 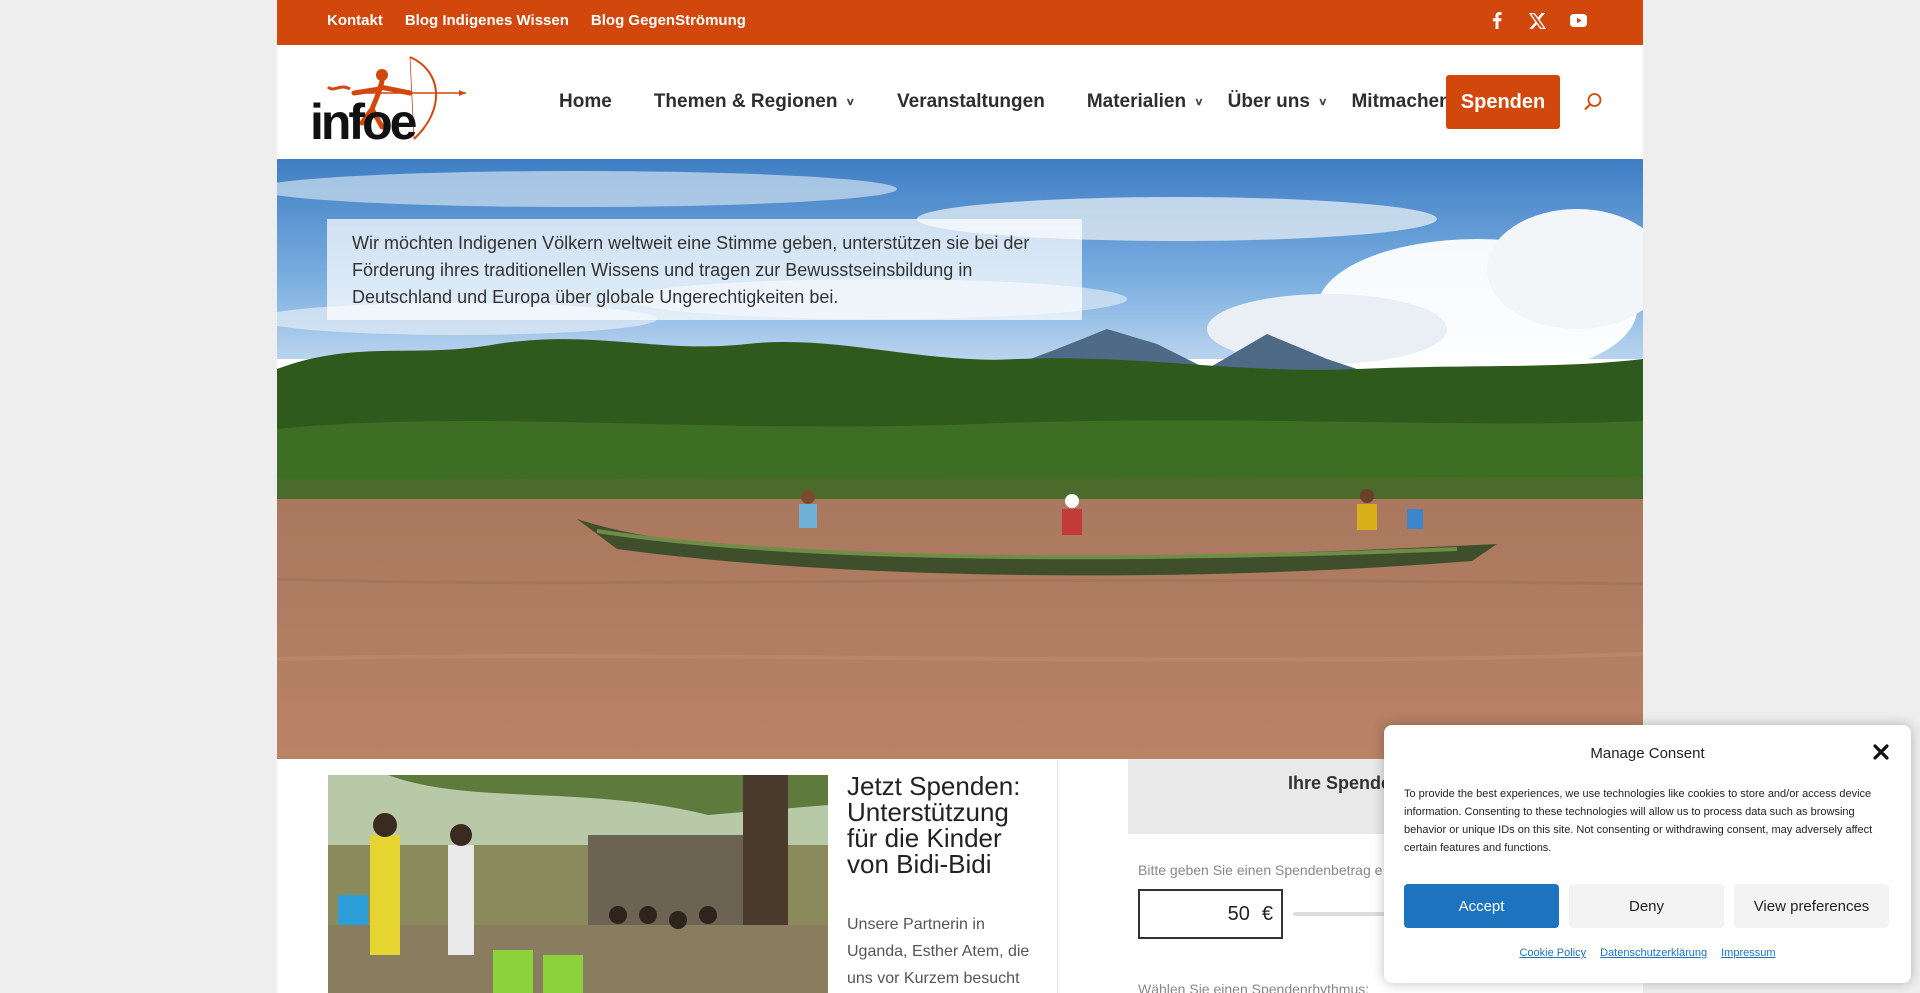 I want to click on spenden-button: Spenden, so click(x=1503, y=102).